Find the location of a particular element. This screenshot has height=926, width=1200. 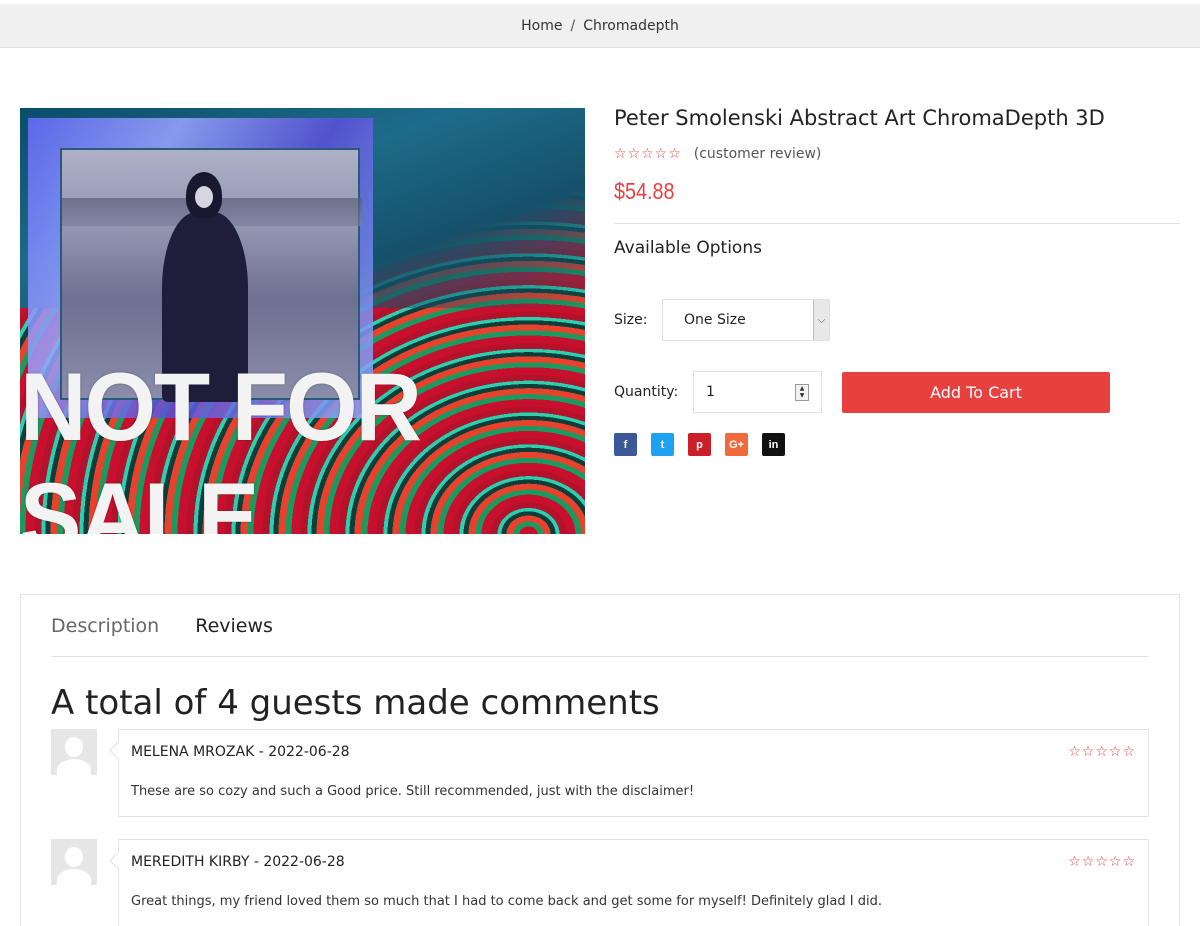

breadcrumb: Home / Chromadepth is located at coordinates (600, 26).